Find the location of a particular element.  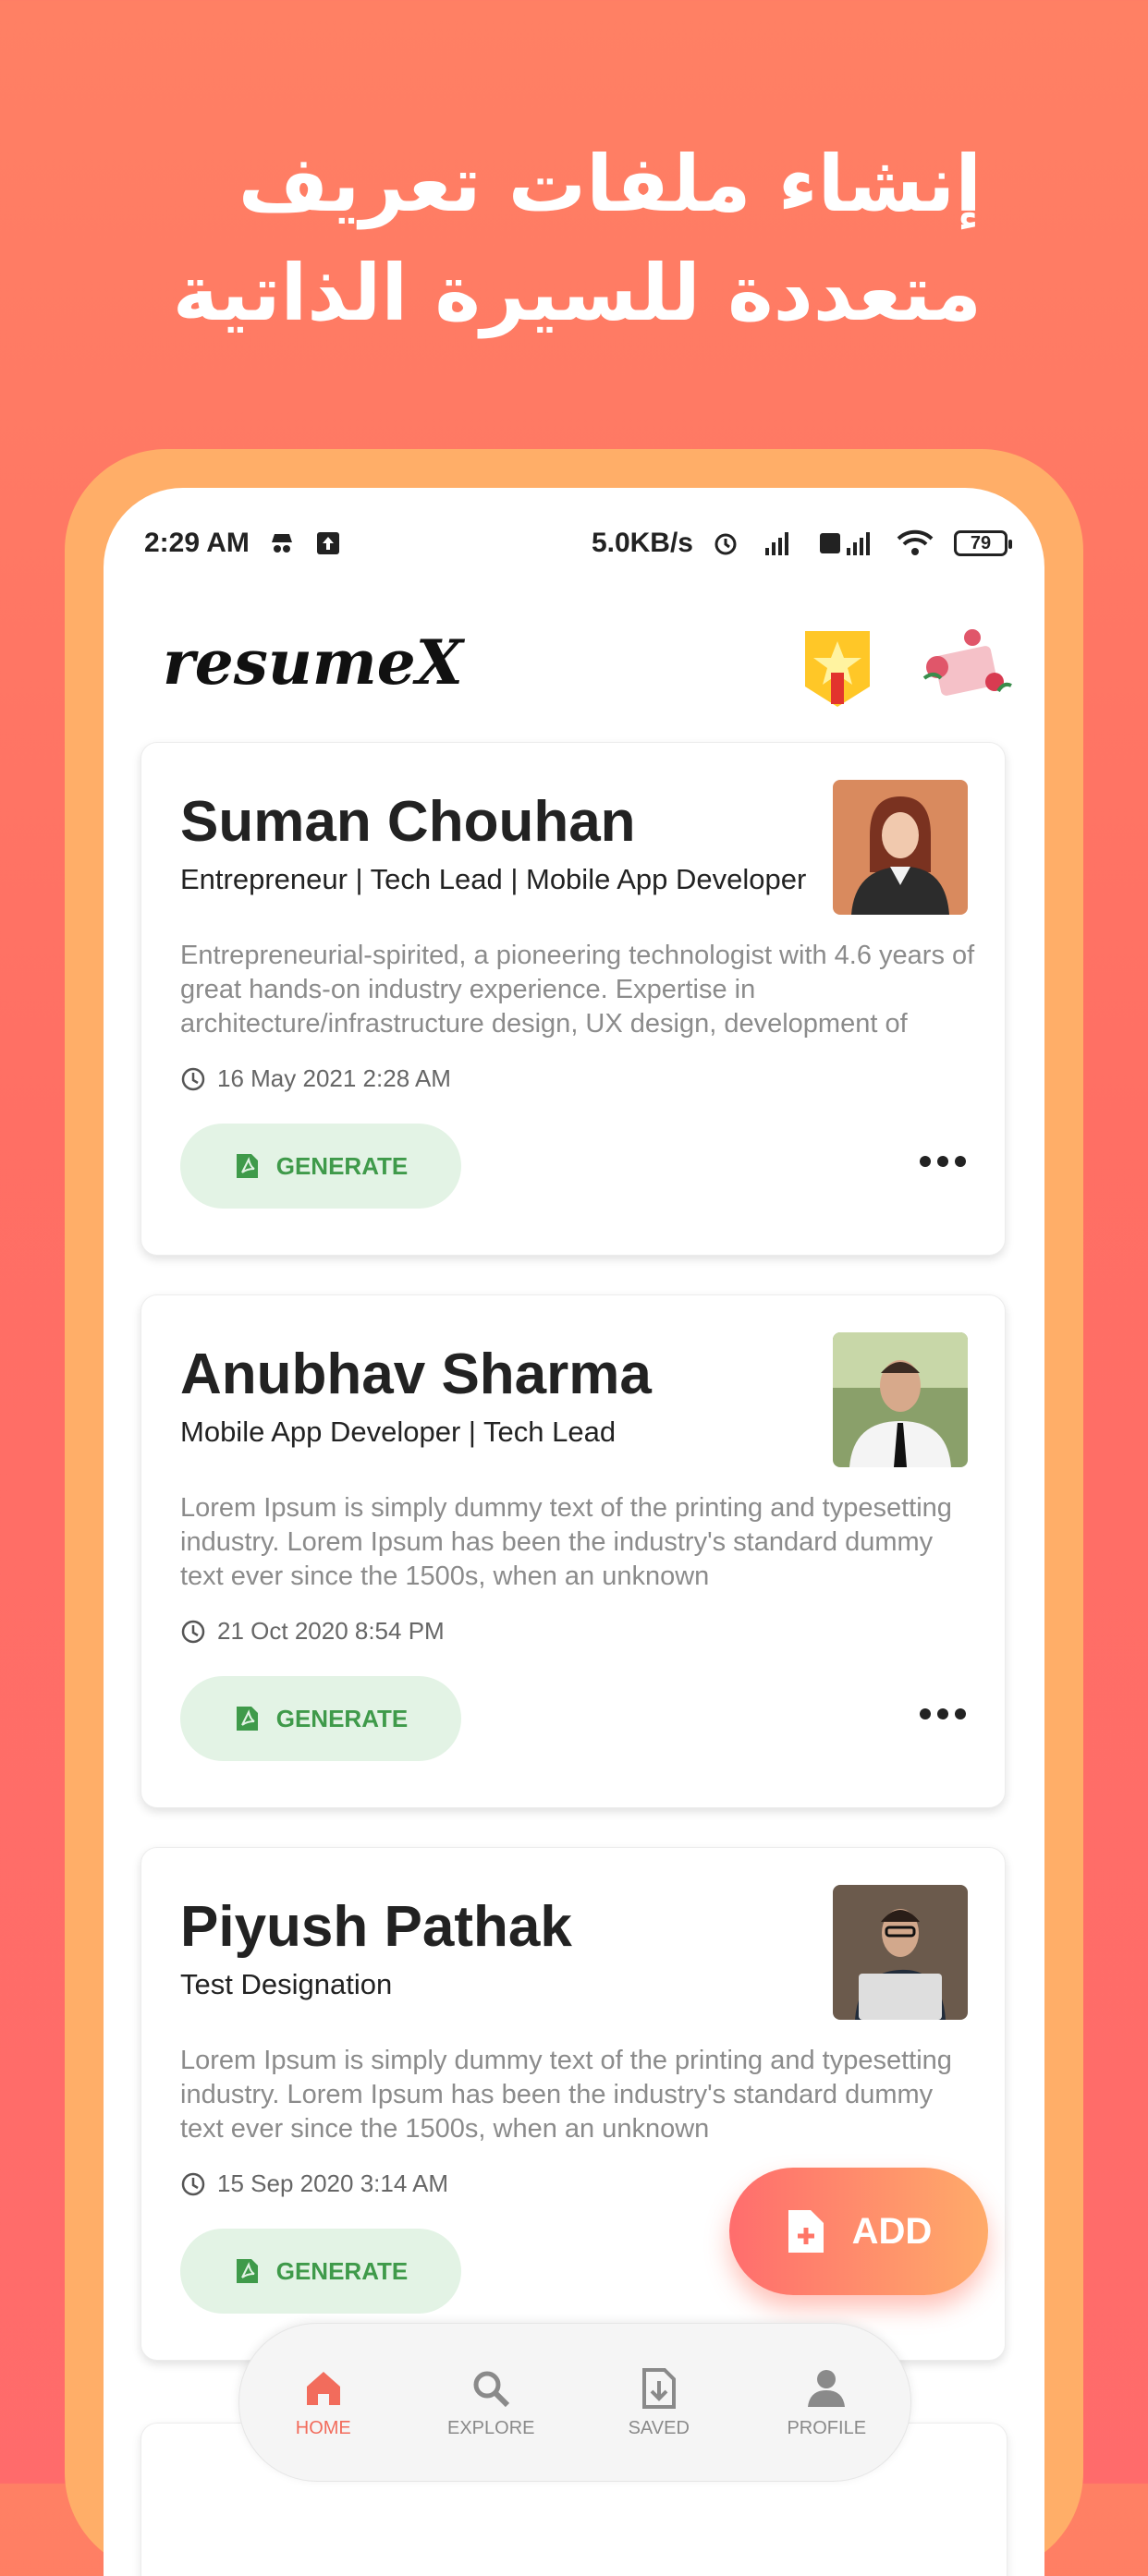

app-logo: resumeX is located at coordinates (313, 662).